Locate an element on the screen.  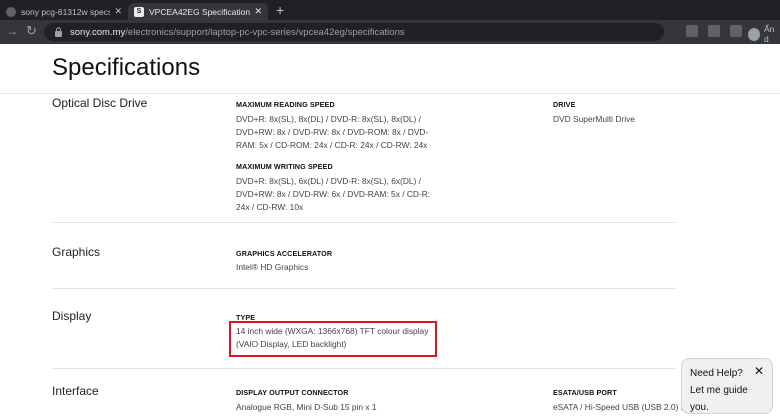
profile-button: Ẩn d is located at coordinates (764, 34).